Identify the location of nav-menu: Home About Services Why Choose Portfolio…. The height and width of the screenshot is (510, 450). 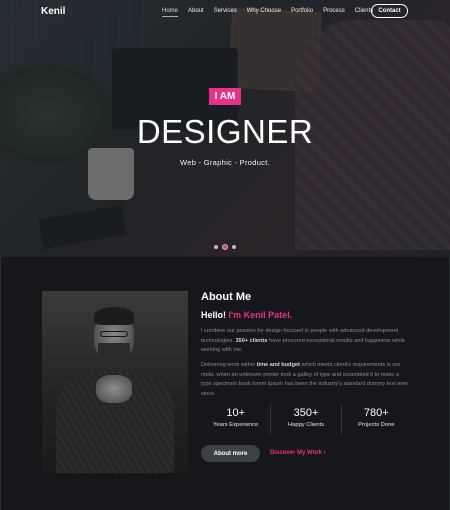
(272, 12).